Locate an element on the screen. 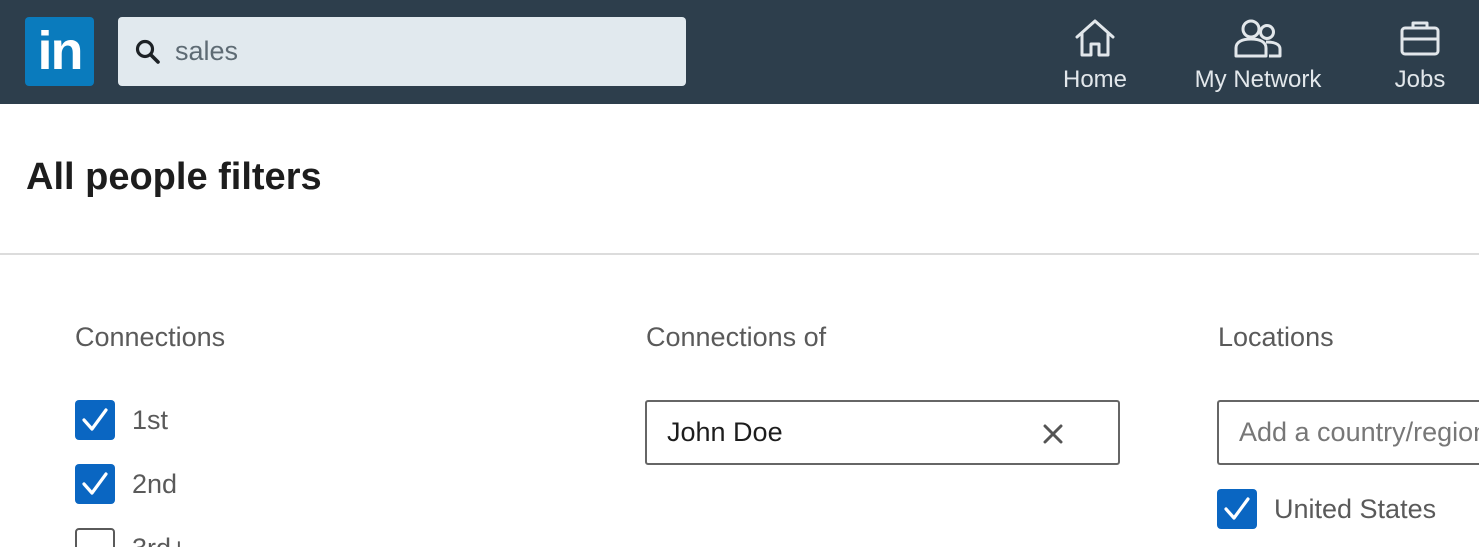 The width and height of the screenshot is (1479, 547). home-icon is located at coordinates (1095, 38).